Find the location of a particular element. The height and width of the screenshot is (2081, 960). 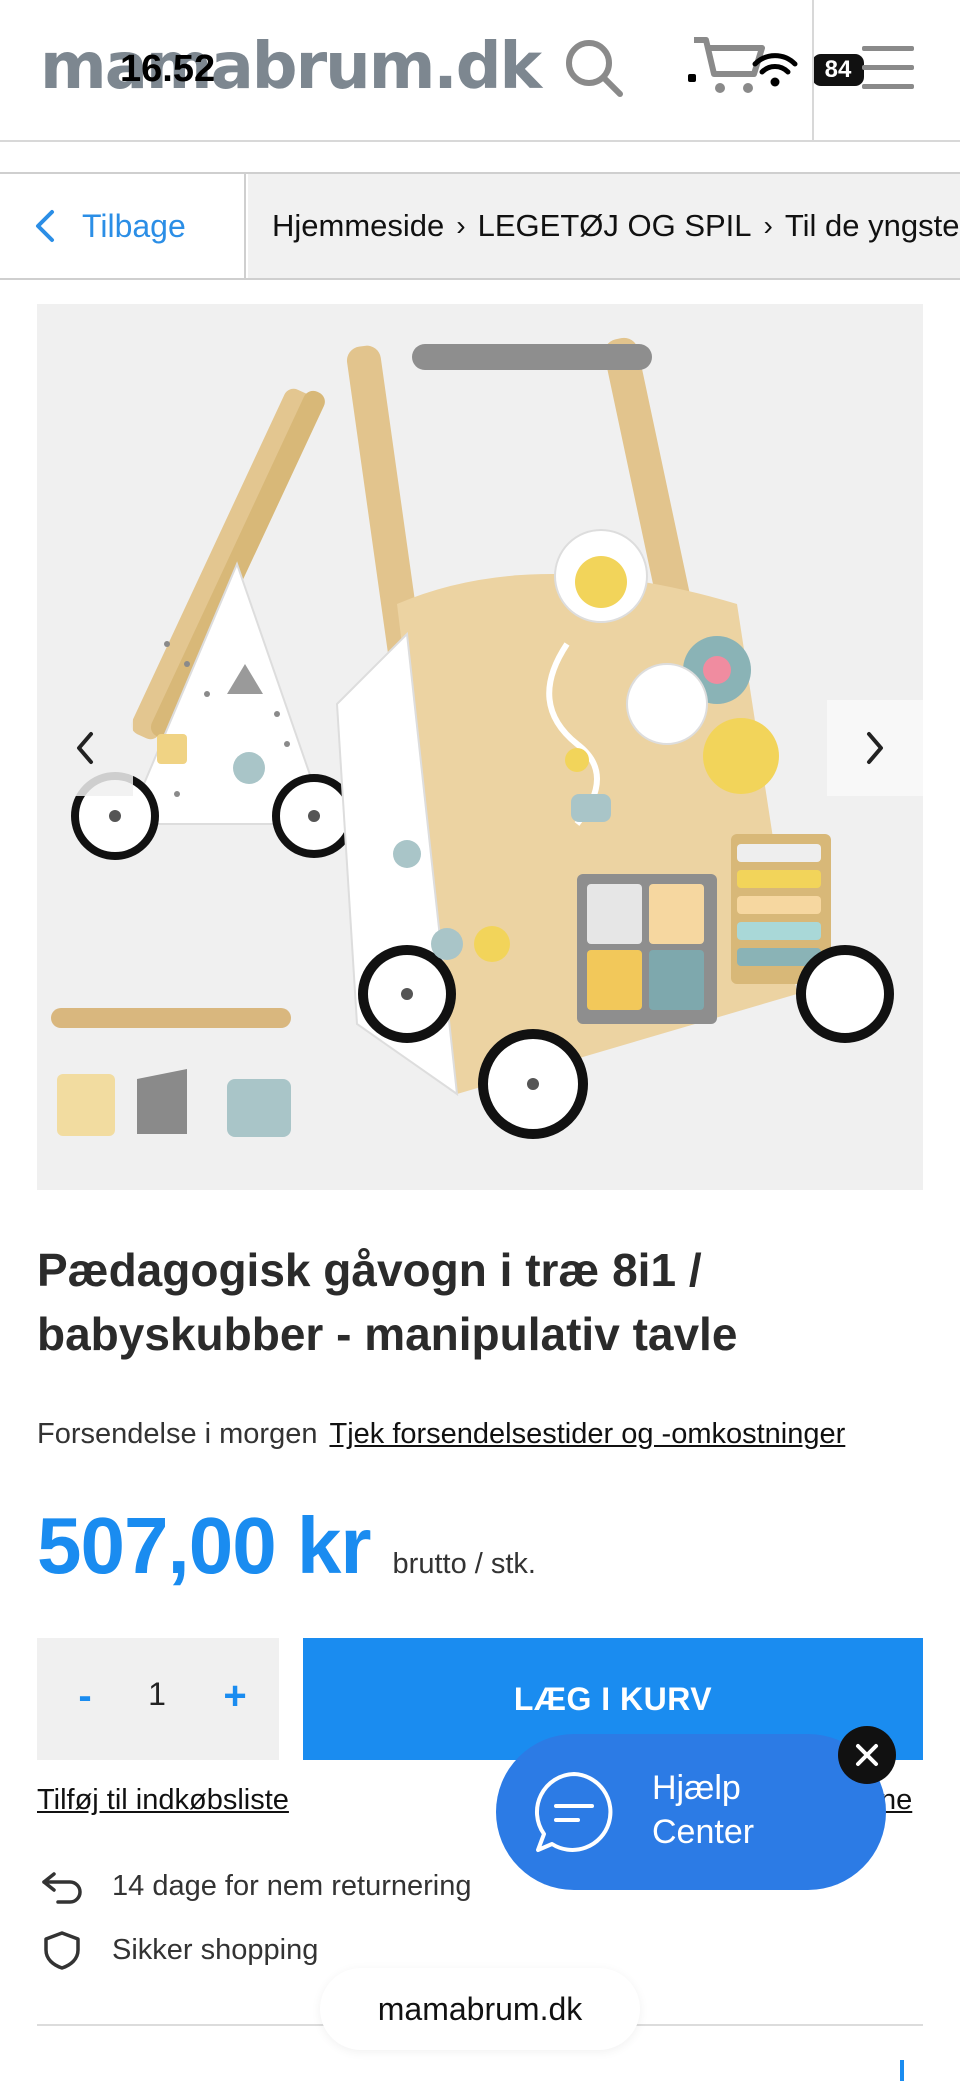

help-center-widget: Hjælp Center is located at coordinates (691, 1812).